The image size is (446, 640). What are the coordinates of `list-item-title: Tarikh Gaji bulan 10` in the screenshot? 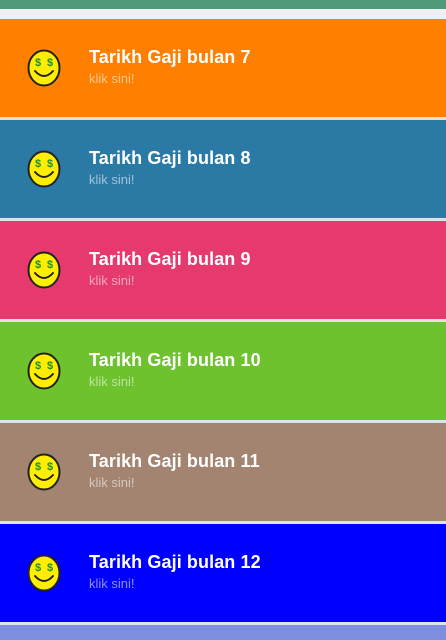 It's located at (175, 360).